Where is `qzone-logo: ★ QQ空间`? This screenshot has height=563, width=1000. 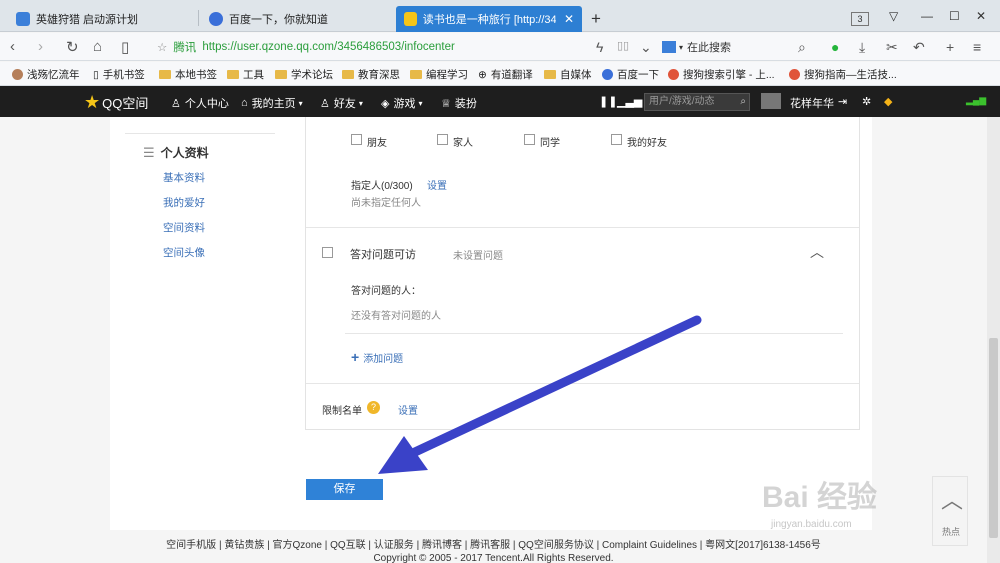 qzone-logo: ★ QQ空间 is located at coordinates (116, 102).